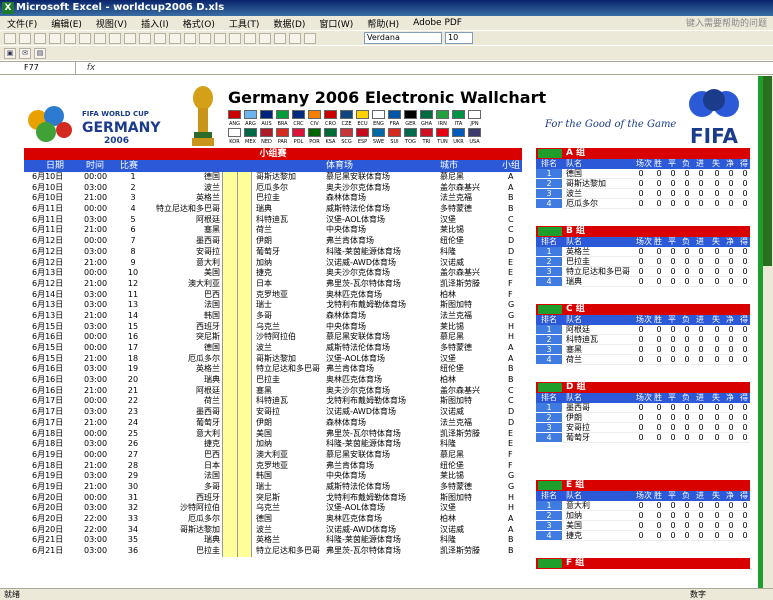 The width and height of the screenshot is (773, 600). I want to click on save-icon, so click(40, 38).